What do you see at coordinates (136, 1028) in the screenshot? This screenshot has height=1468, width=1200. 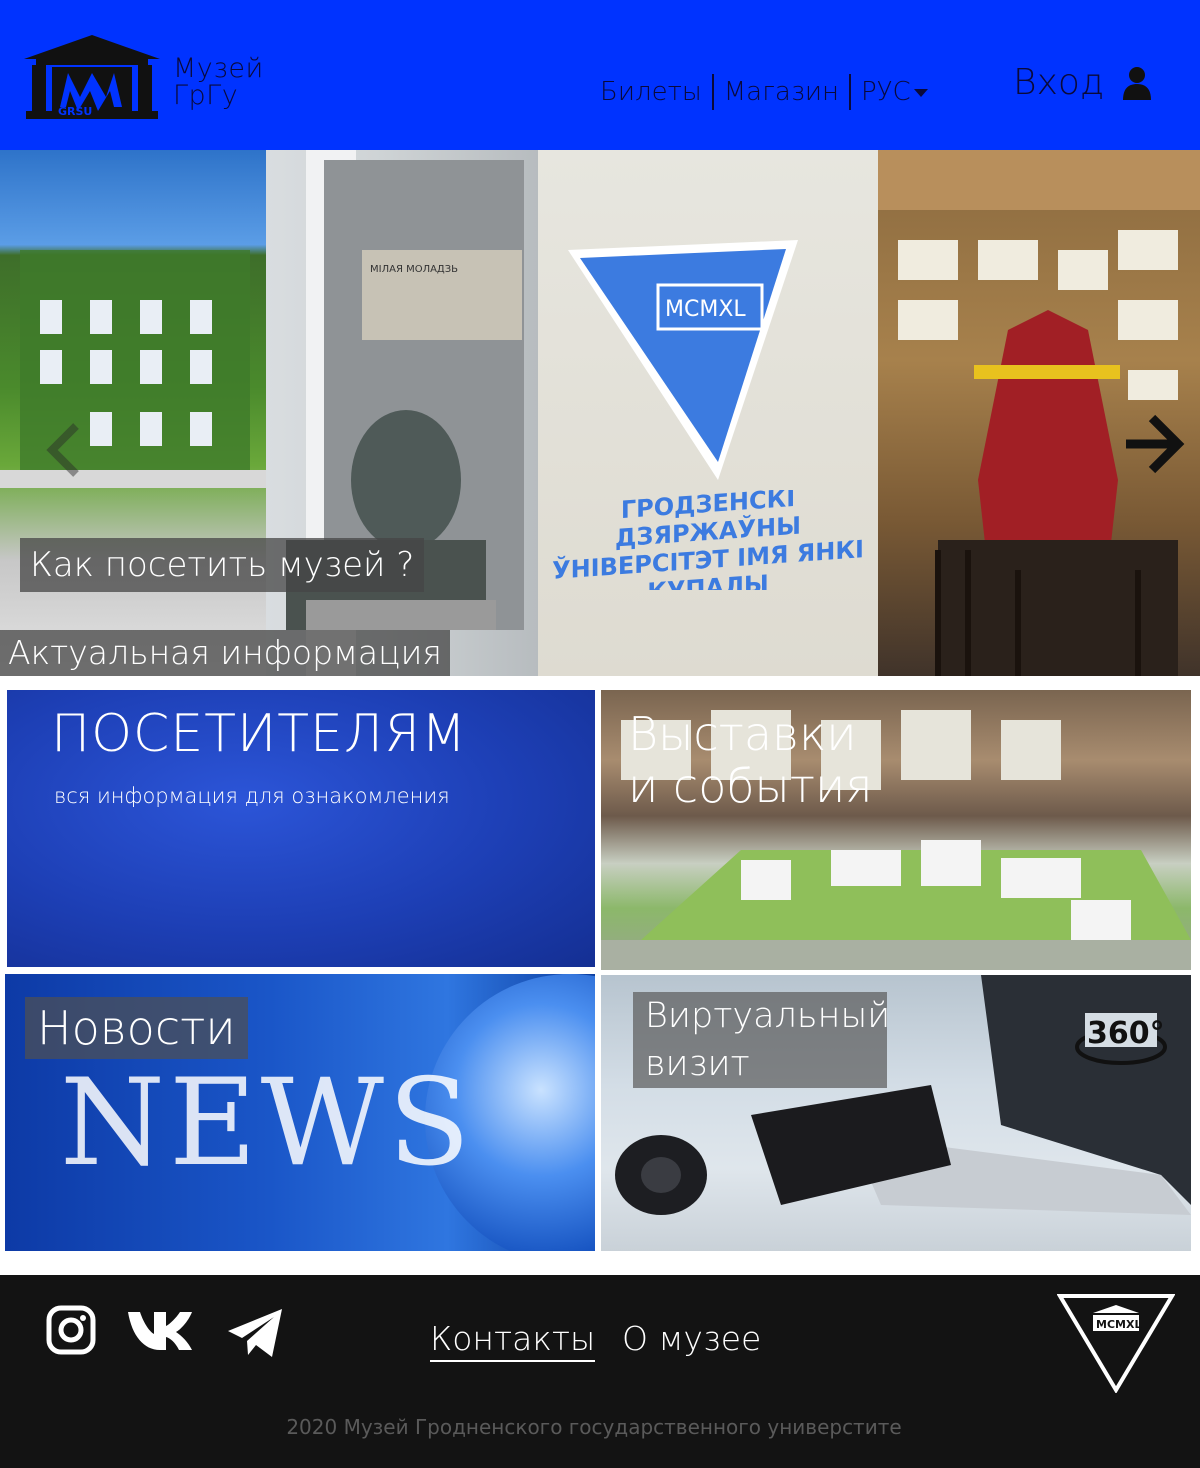 I see `tile-news-title: Новости` at bounding box center [136, 1028].